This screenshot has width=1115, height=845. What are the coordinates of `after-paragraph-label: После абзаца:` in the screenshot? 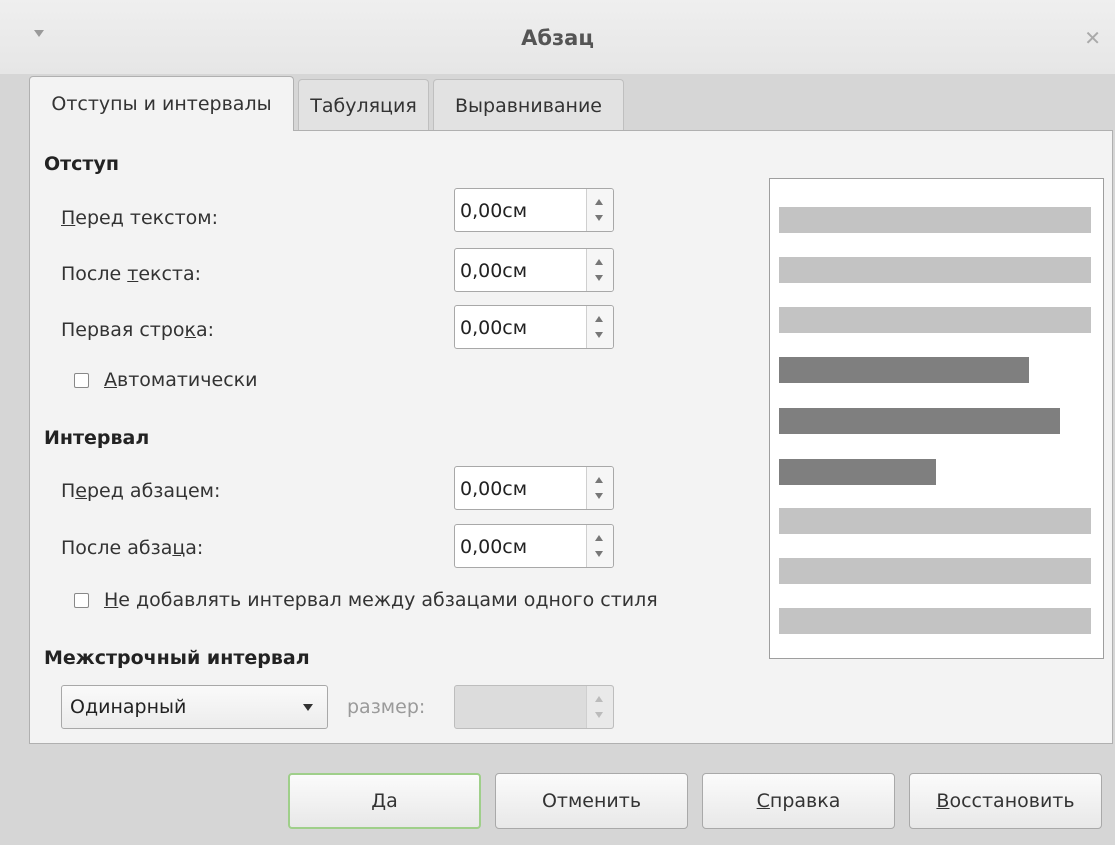 It's located at (132, 548).